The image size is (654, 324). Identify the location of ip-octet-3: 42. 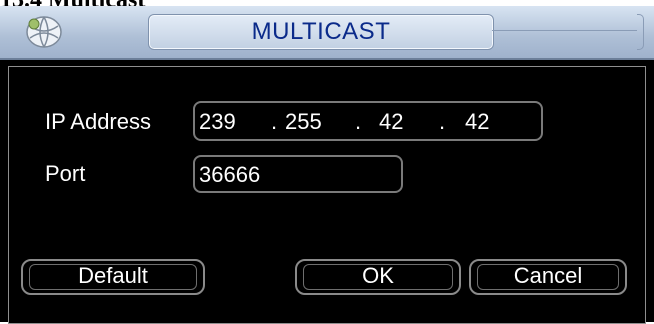
(391, 122).